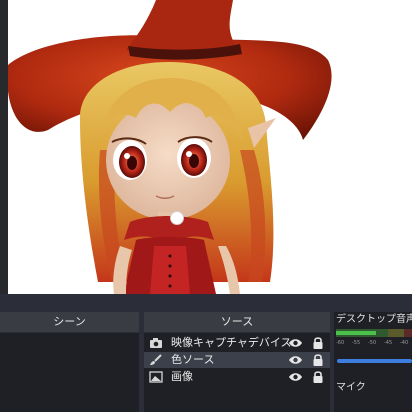 The image size is (412, 412). I want to click on desktop-audio-volume-slider, so click(374, 361).